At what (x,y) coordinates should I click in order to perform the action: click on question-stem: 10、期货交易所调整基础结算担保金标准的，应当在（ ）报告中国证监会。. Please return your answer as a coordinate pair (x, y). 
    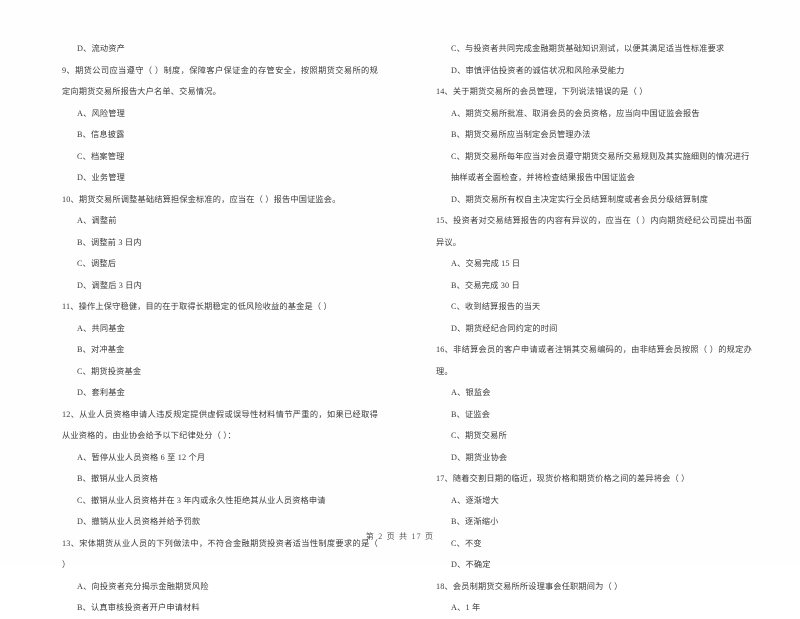
    Looking at the image, I should click on (201, 199).